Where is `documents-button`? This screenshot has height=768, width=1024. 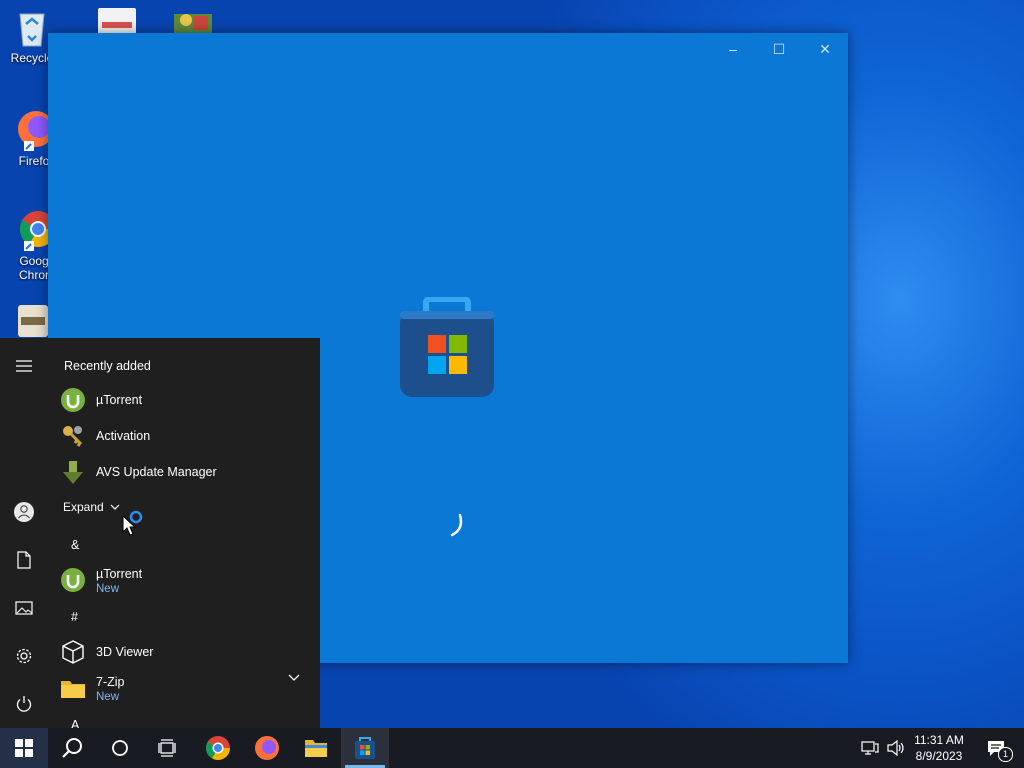 documents-button is located at coordinates (24, 560).